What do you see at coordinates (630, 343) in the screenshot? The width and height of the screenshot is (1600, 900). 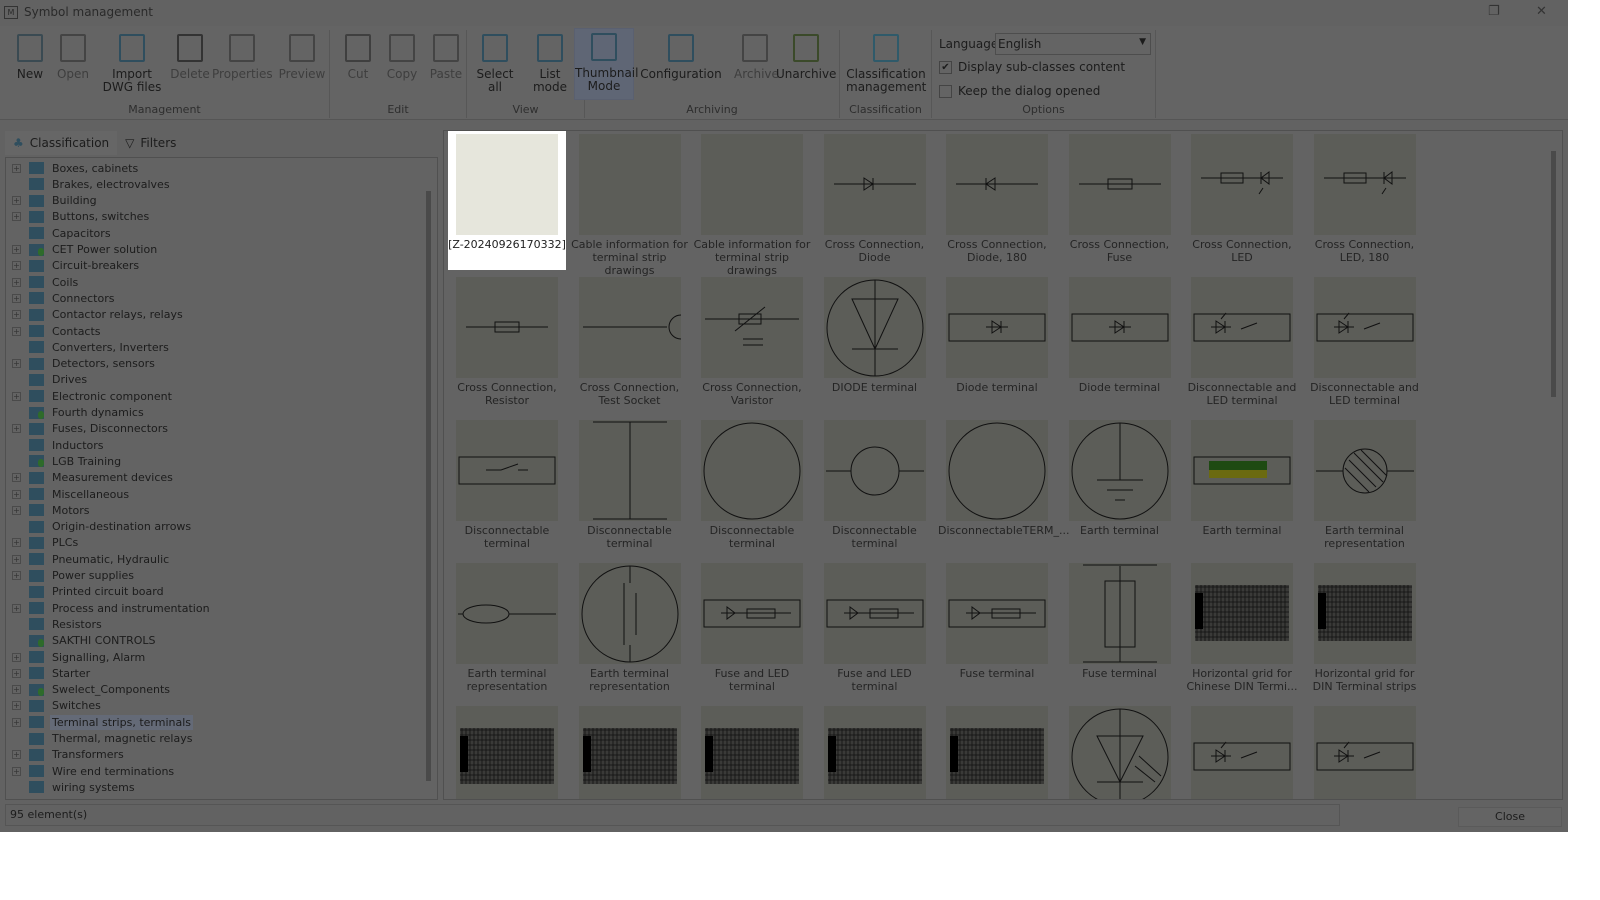 I see `symbol-thumbnail: Cross Connection, Test Socket` at bounding box center [630, 343].